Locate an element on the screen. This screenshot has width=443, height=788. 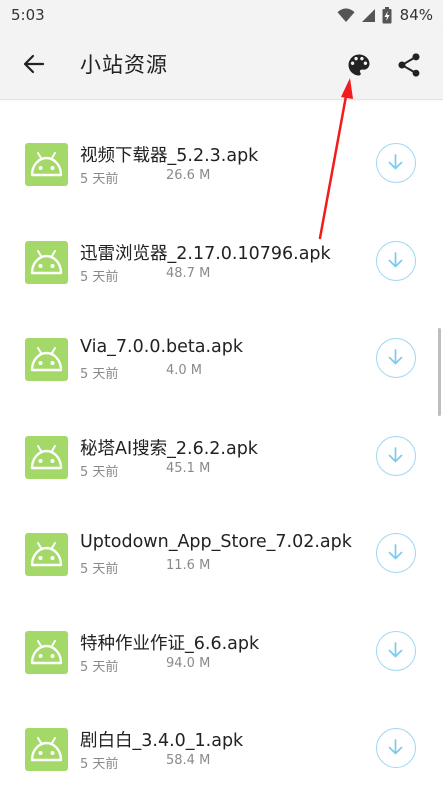
share-button is located at coordinates (409, 65).